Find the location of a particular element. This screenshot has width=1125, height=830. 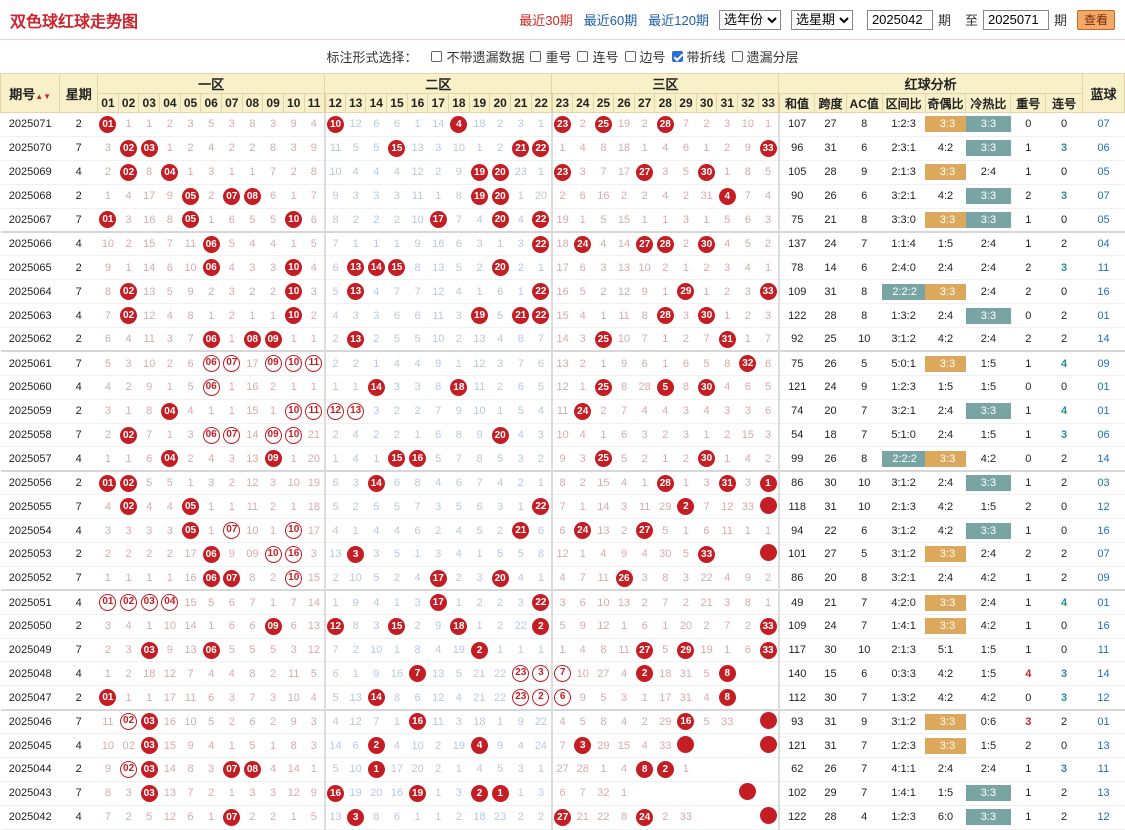

option-consecutive: 连号 is located at coordinates (598, 56).